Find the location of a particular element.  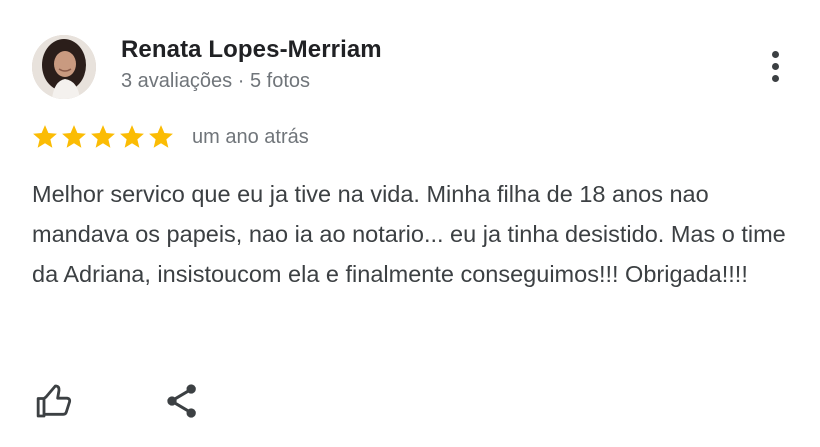

author-name: Renata Lopes-Merriam is located at coordinates (251, 50).